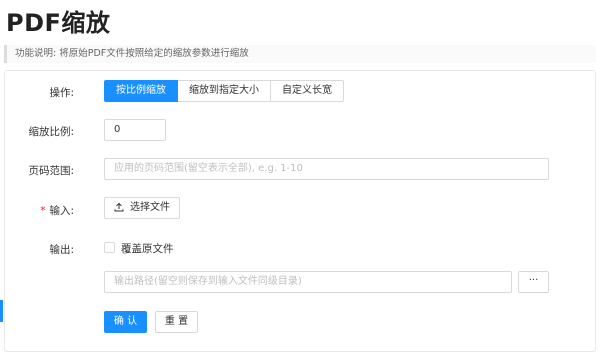 The image size is (600, 355). Describe the element at coordinates (300, 54) in the screenshot. I see `page-description: 功能说明: 将原始PDF文件按照给定的缩放参数进行缩放` at that location.